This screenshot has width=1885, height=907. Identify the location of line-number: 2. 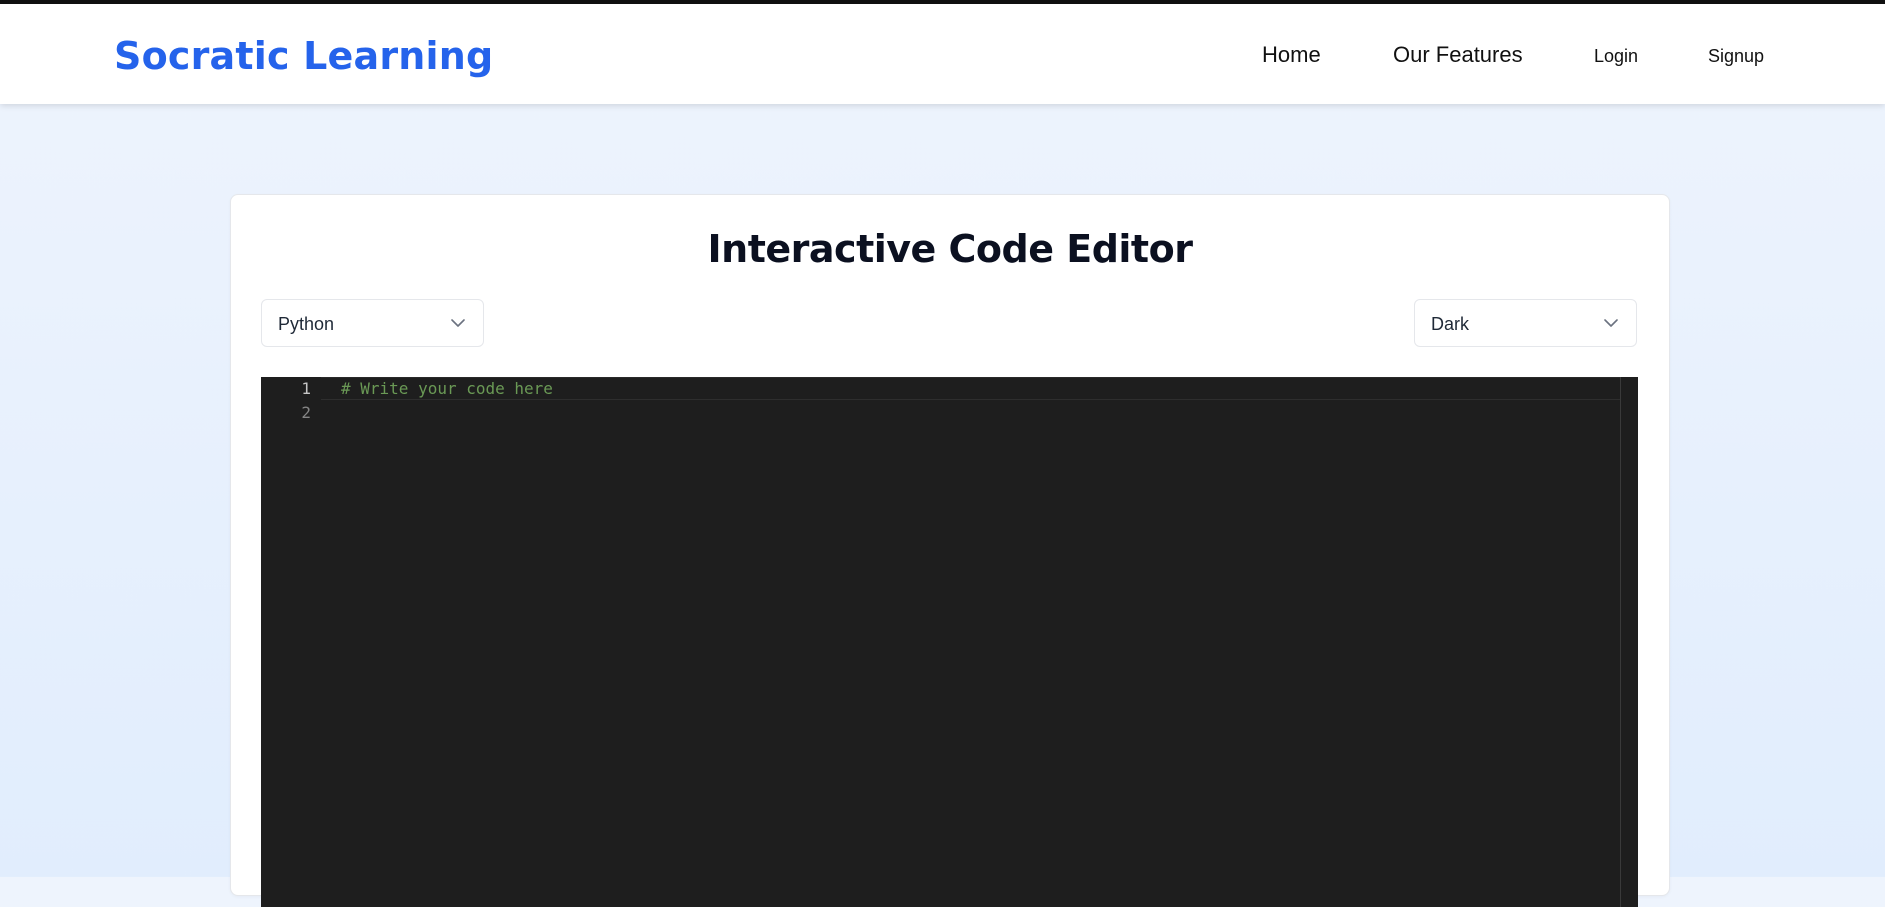
(306, 412).